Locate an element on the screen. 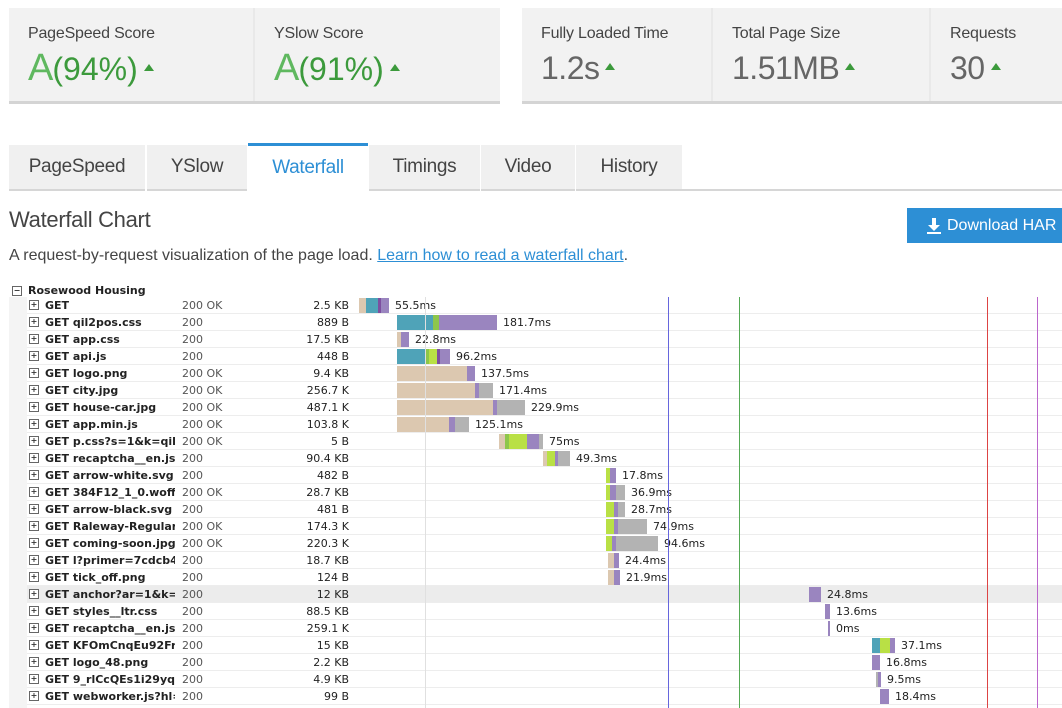 This screenshot has width=1062, height=708. request-url: GET city.jpg is located at coordinates (110, 390).